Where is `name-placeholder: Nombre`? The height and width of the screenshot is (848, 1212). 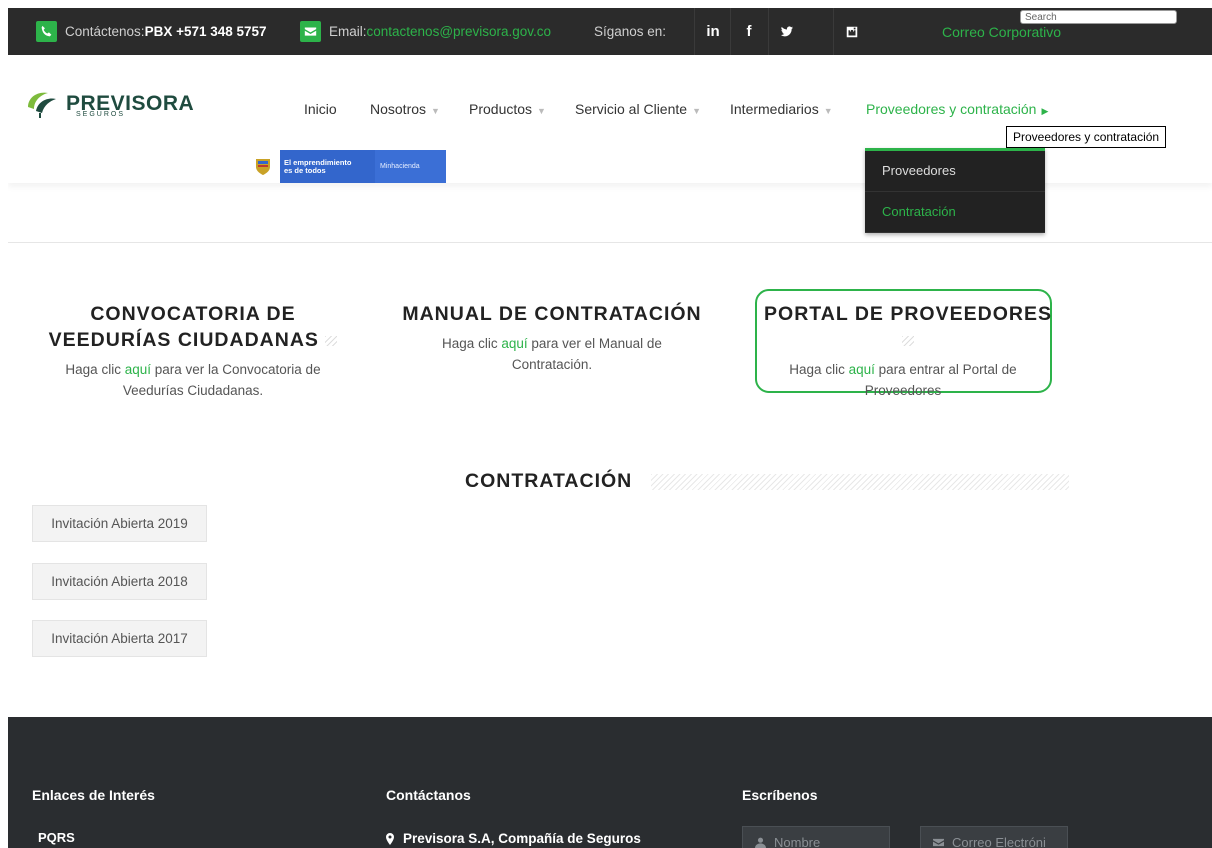 name-placeholder: Nombre is located at coordinates (797, 841).